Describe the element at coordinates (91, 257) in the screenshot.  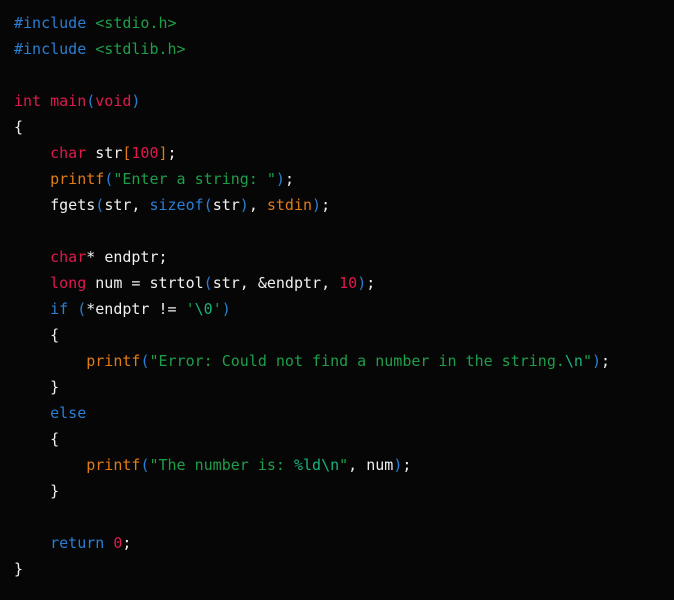
I see `code-token: *` at that location.